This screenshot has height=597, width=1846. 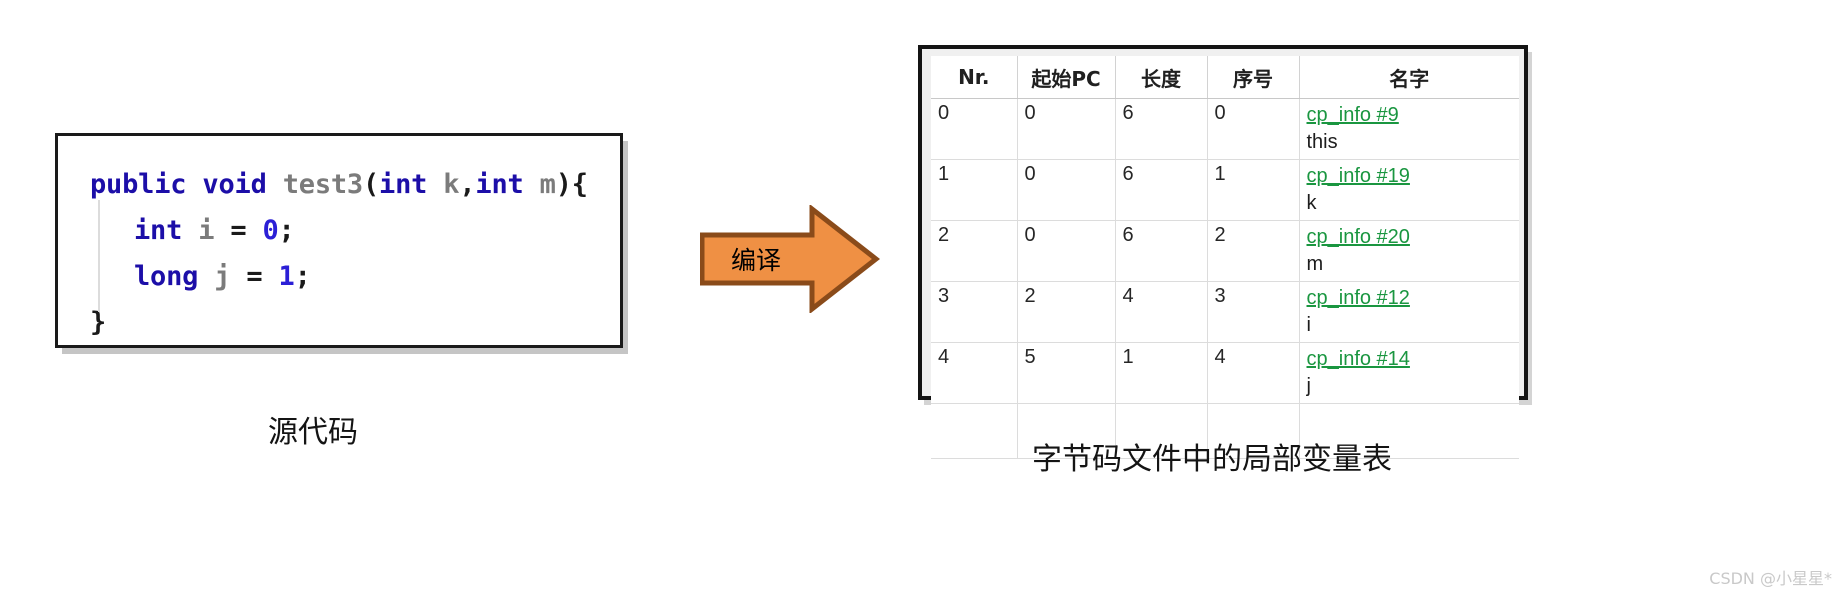 I want to click on code-line: public void test3(int k,int m){, so click(x=355, y=185).